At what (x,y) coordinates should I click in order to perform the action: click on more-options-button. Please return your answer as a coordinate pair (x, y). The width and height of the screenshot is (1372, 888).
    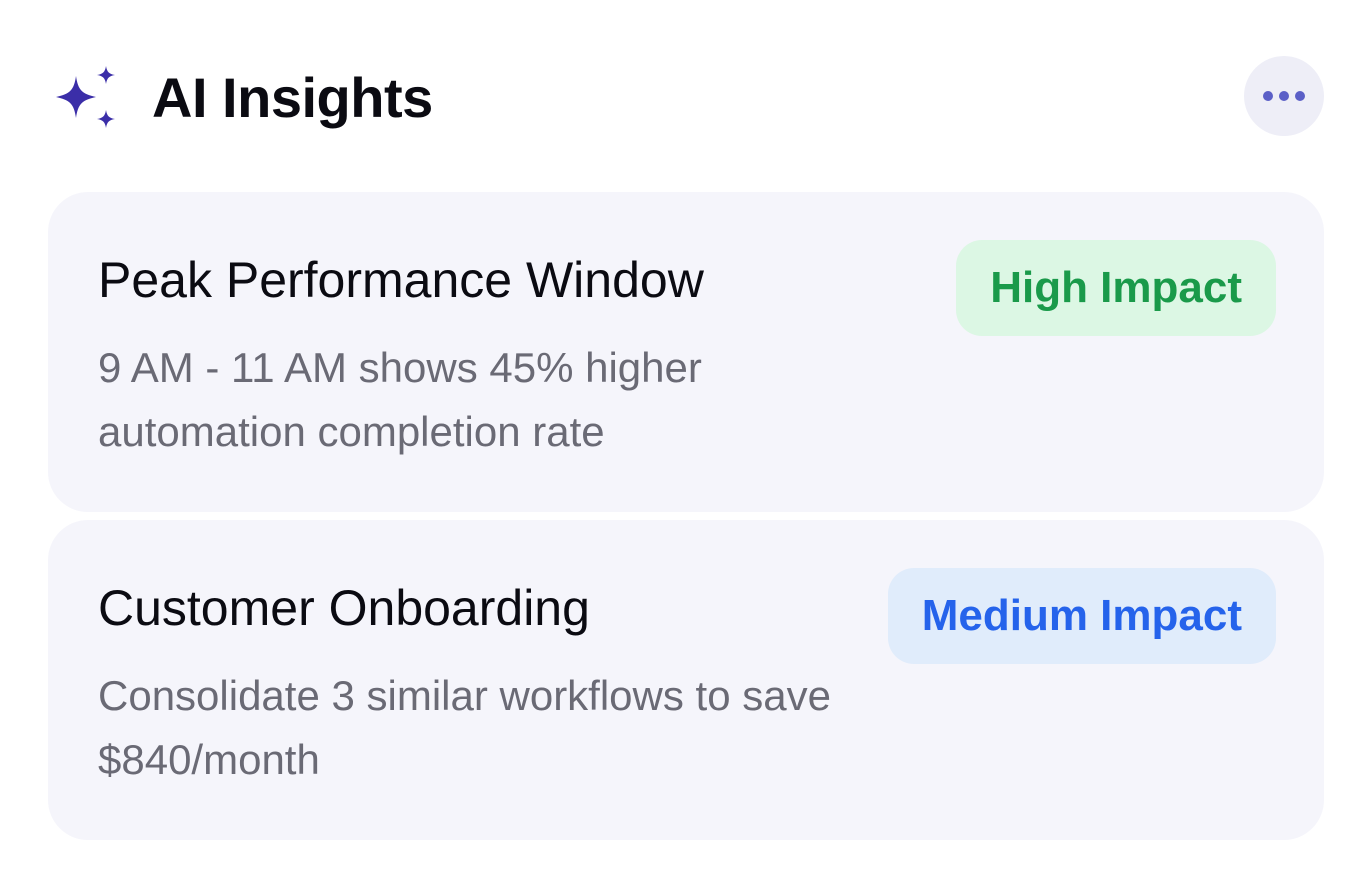
    Looking at the image, I should click on (1284, 96).